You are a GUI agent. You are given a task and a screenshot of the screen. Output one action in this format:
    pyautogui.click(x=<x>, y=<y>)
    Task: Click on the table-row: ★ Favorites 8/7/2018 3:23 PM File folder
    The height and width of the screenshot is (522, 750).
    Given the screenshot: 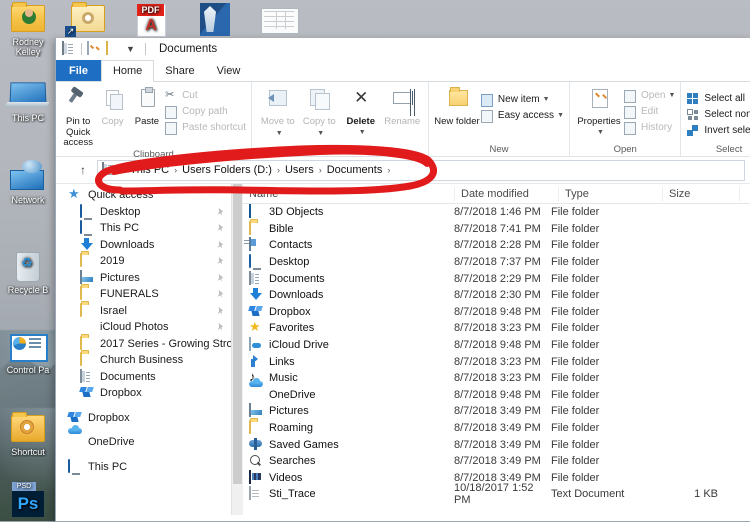 What is the action you would take?
    pyautogui.click(x=496, y=328)
    